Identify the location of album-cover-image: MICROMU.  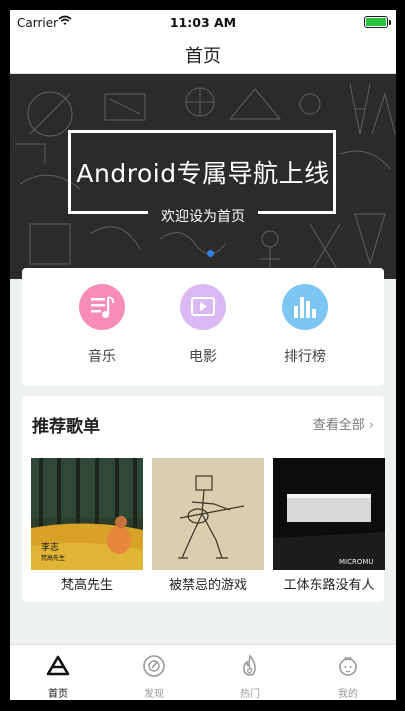
(329, 514).